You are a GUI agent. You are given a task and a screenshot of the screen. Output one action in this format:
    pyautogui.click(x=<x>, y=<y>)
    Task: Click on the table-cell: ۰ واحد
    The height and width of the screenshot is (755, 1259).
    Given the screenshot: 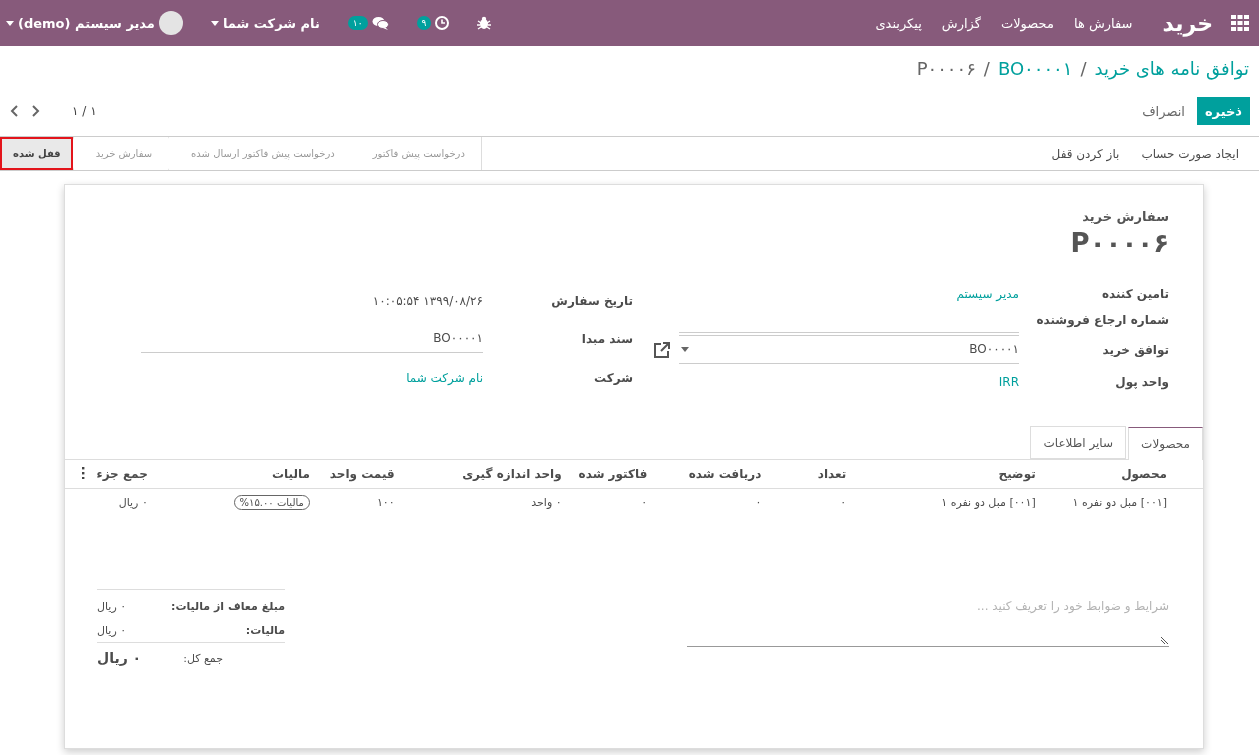 What is the action you would take?
    pyautogui.click(x=484, y=501)
    